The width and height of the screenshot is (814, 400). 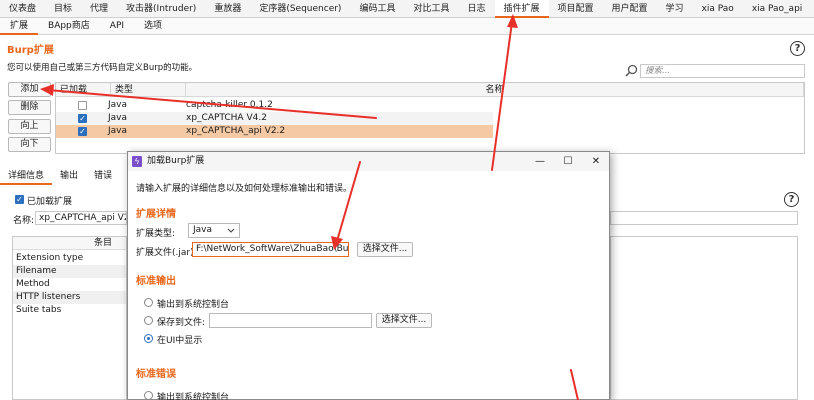 What do you see at coordinates (22, 9) in the screenshot?
I see `tab-dashboard: 仪表盘` at bounding box center [22, 9].